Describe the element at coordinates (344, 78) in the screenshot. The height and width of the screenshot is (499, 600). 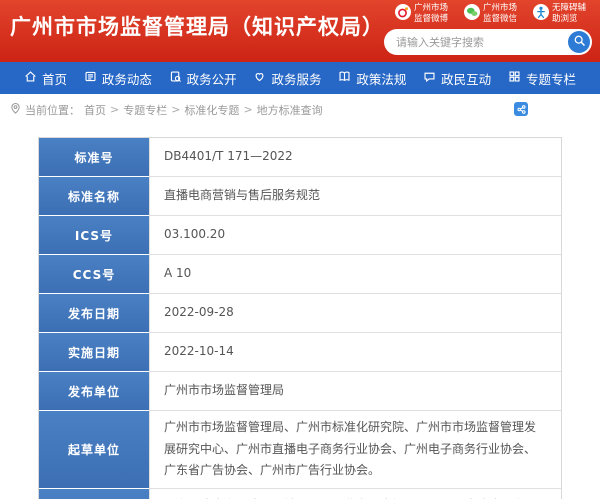
I see `book-icon` at that location.